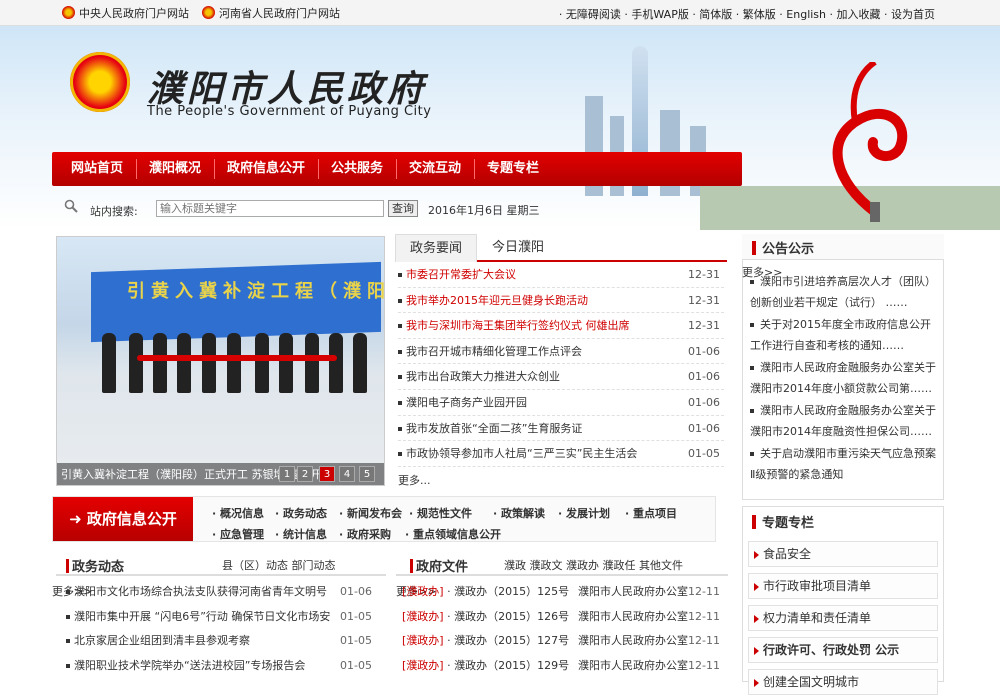 Image resolution: width=1000 pixels, height=695 pixels. I want to click on gov-info-link: · 新闻发布会, so click(370, 513).